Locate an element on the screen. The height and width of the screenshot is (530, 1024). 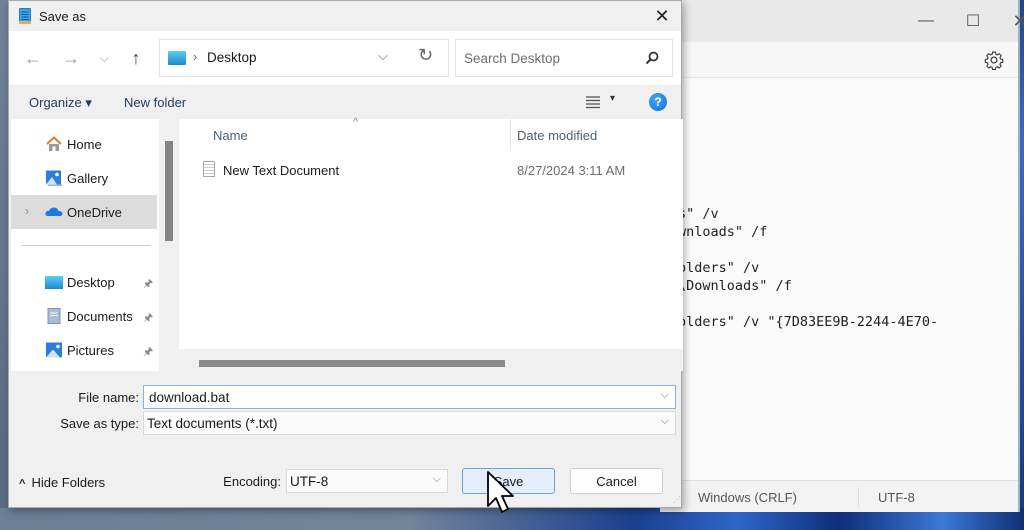
sidebar-item-documents: Documents 🖈 is located at coordinates (84, 316).